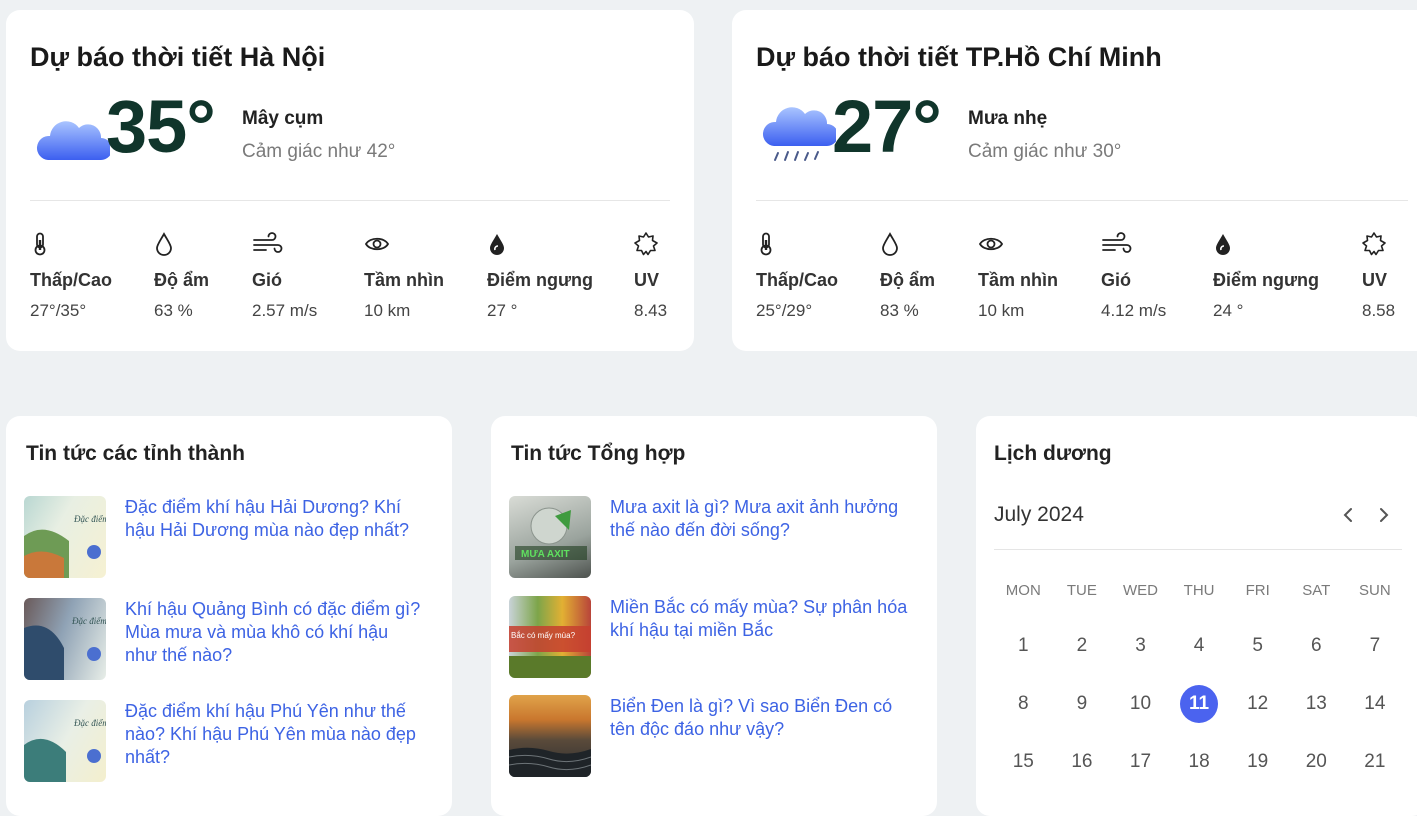 The width and height of the screenshot is (1417, 816). Describe the element at coordinates (1140, 645) in the screenshot. I see `calendar-day-number: 3` at that location.